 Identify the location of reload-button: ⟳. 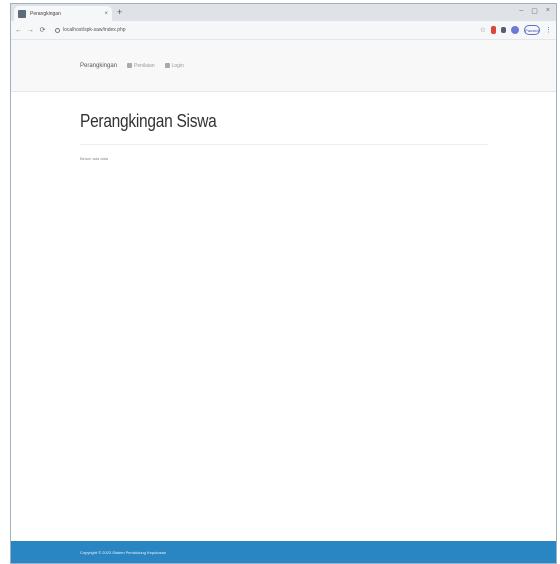
(42, 30).